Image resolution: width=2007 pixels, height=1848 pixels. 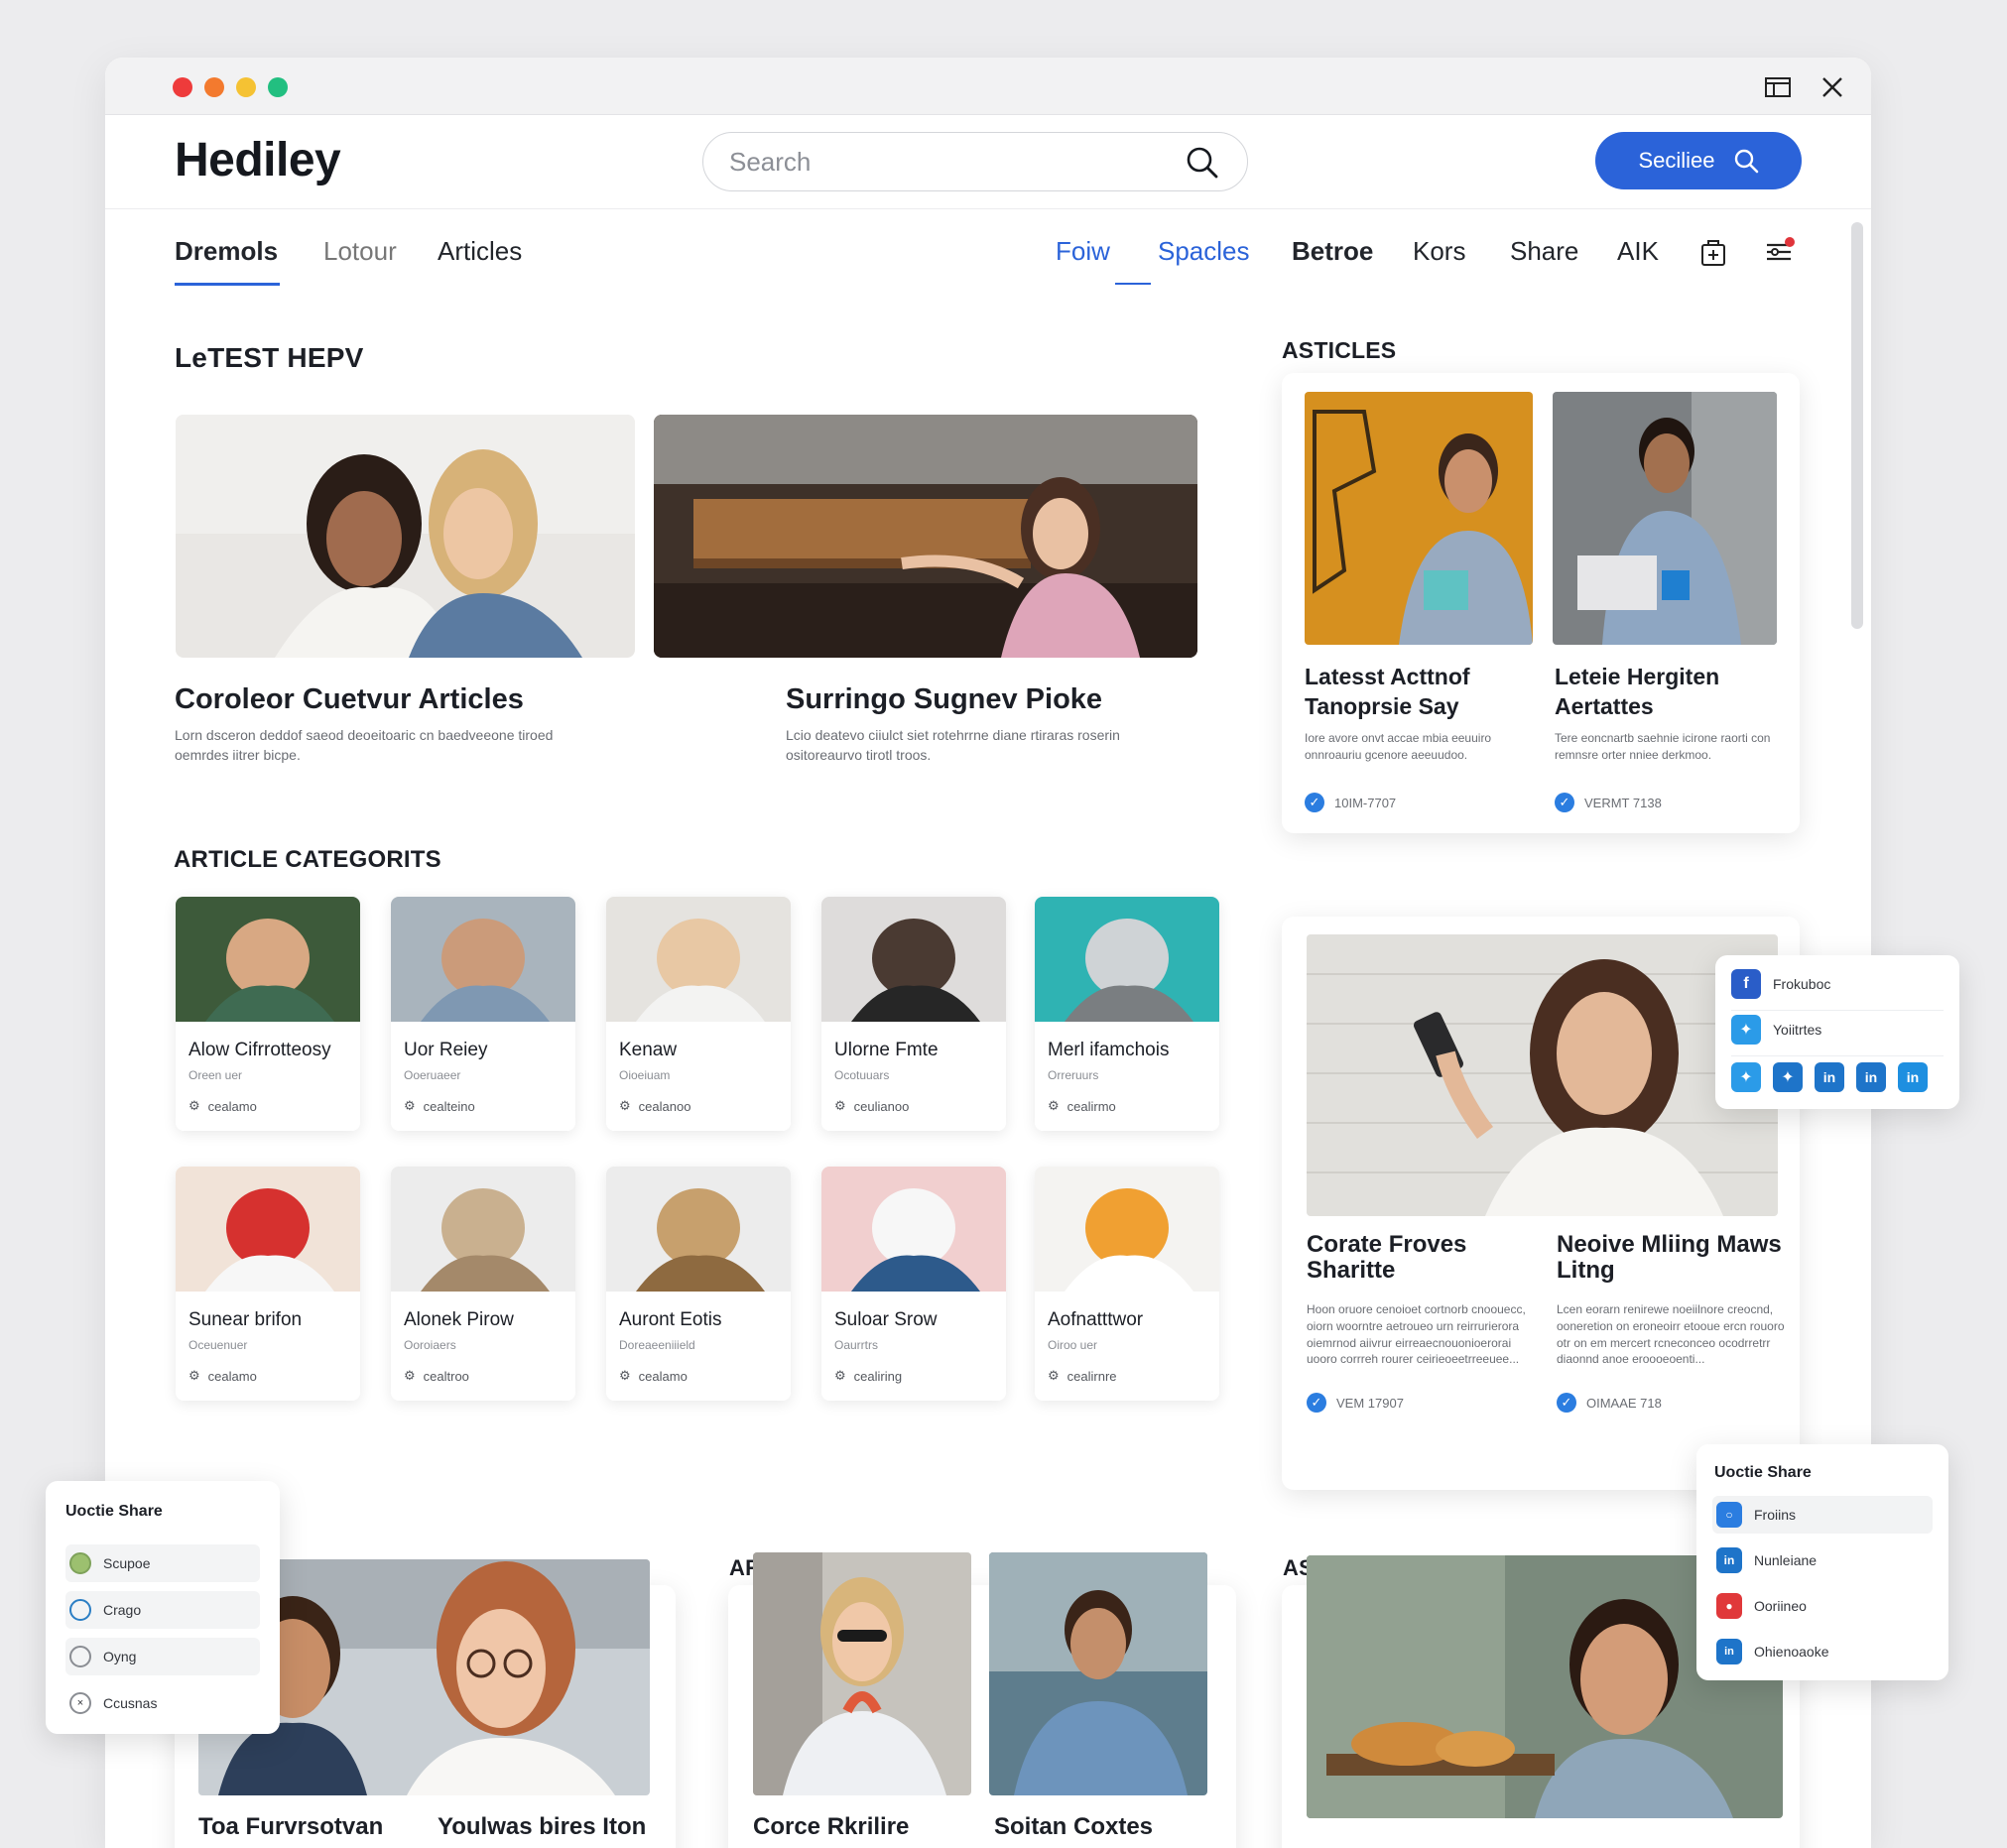 I want to click on maximize-dot, so click(x=246, y=87).